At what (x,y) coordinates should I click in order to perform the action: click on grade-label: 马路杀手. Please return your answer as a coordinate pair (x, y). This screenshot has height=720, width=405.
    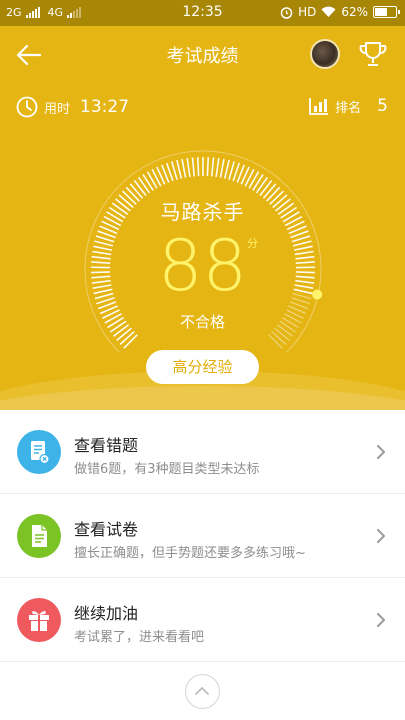
    Looking at the image, I should click on (202, 212).